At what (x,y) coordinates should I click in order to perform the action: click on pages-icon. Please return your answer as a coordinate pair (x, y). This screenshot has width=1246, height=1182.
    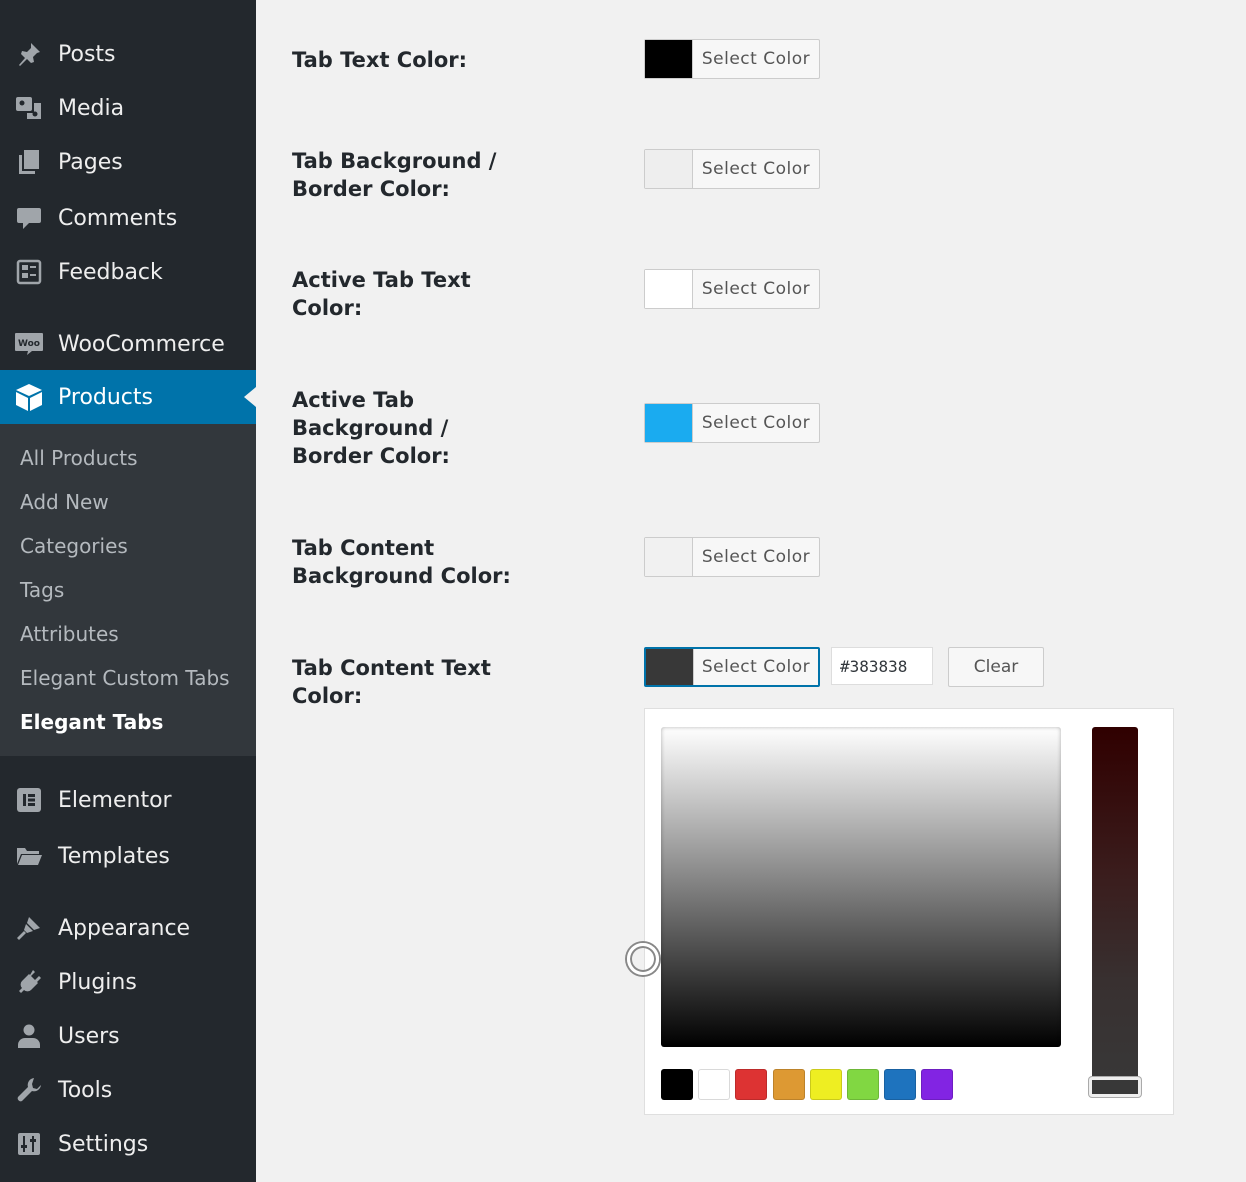
    Looking at the image, I should click on (29, 162).